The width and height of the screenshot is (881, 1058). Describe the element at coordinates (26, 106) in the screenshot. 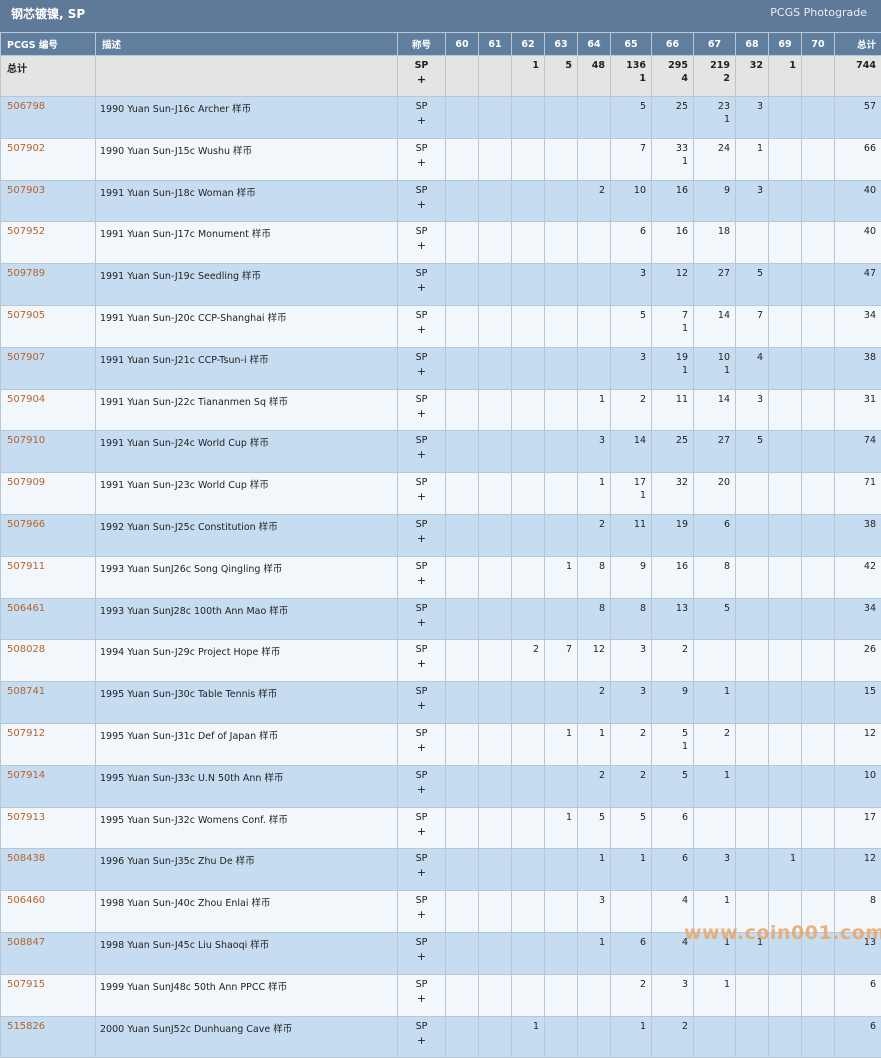

I see `pcgs-code-link: 506798` at that location.